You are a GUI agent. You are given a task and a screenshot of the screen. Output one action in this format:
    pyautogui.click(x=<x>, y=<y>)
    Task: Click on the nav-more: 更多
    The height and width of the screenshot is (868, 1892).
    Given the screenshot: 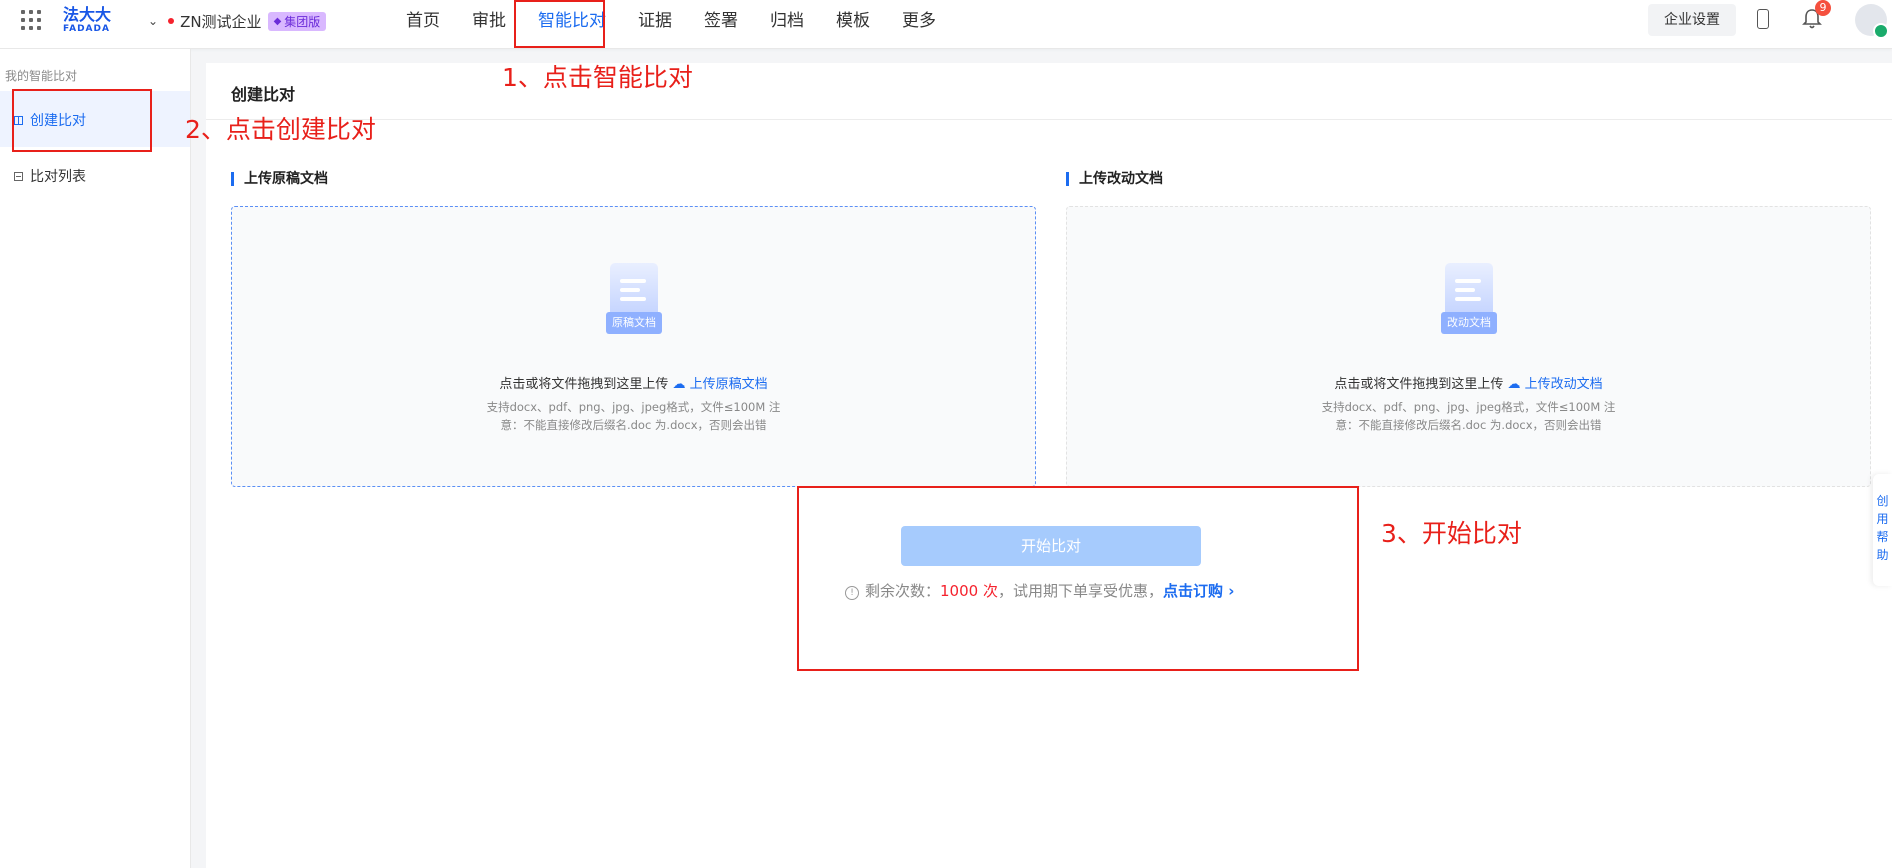 What is the action you would take?
    pyautogui.click(x=919, y=21)
    